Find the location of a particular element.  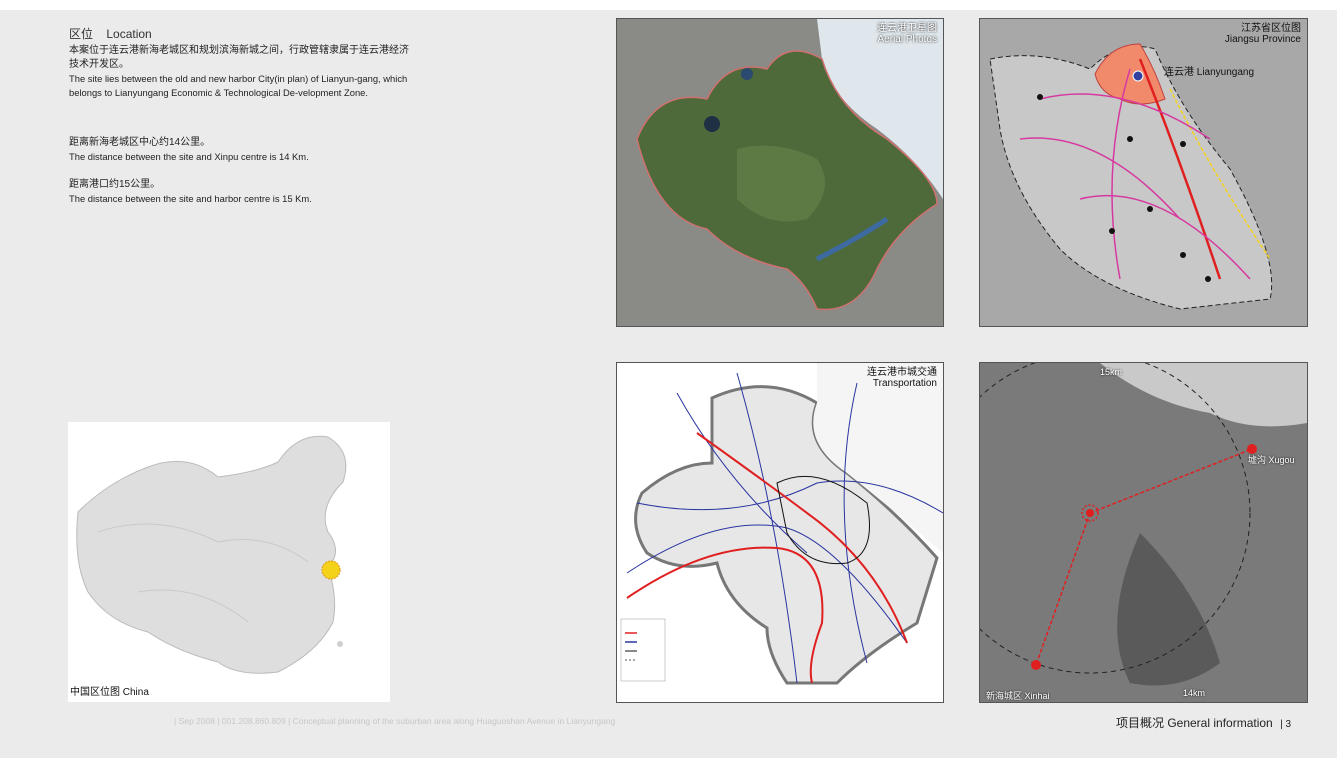

jiangsu-title-en: Jiangsu Province is located at coordinates (1262, 39).